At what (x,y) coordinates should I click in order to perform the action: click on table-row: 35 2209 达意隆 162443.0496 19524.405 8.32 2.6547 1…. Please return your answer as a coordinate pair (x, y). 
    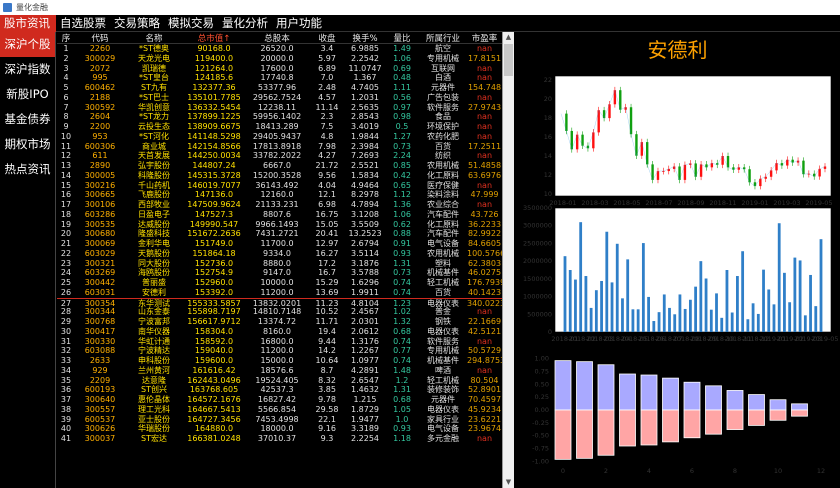
    Looking at the image, I should click on (279, 381).